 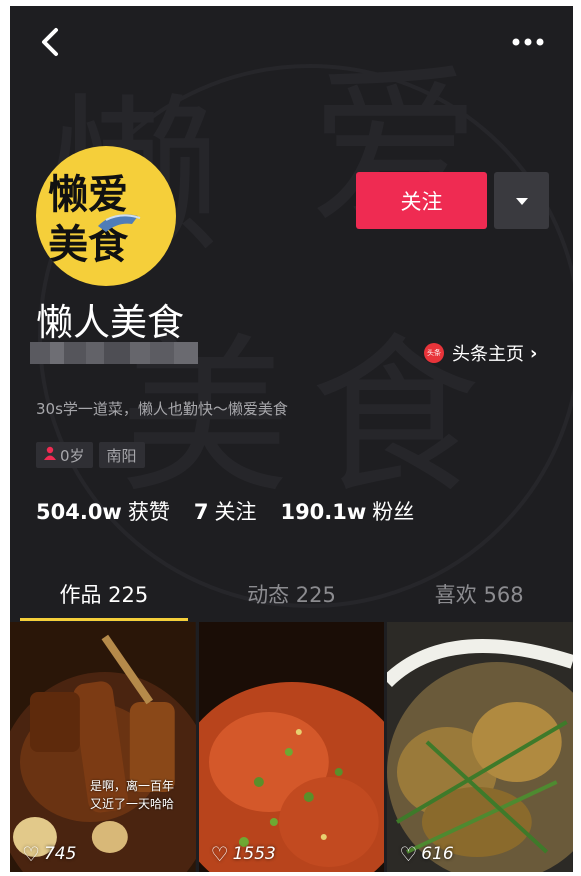 I want to click on location-tag: 南阳, so click(x=121, y=455).